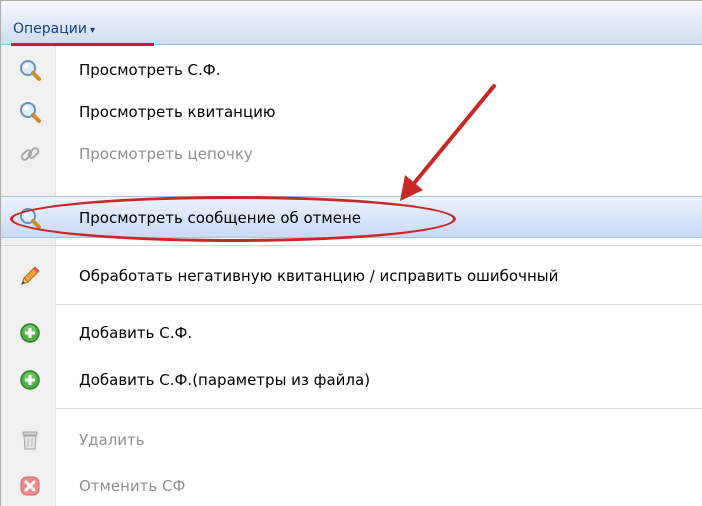 The image size is (702, 506). I want to click on menu-item-view-chain: Просмотреть цепочку, so click(351, 154).